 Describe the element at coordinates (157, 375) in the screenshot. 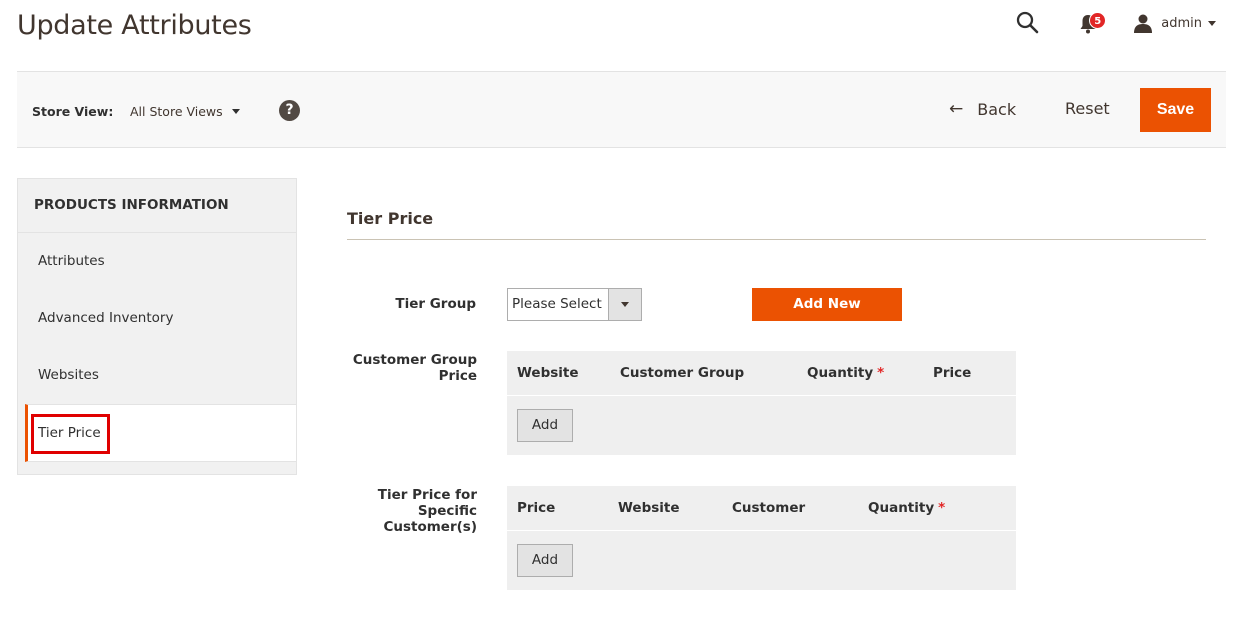

I see `sidebar-item-websites: Websites` at that location.